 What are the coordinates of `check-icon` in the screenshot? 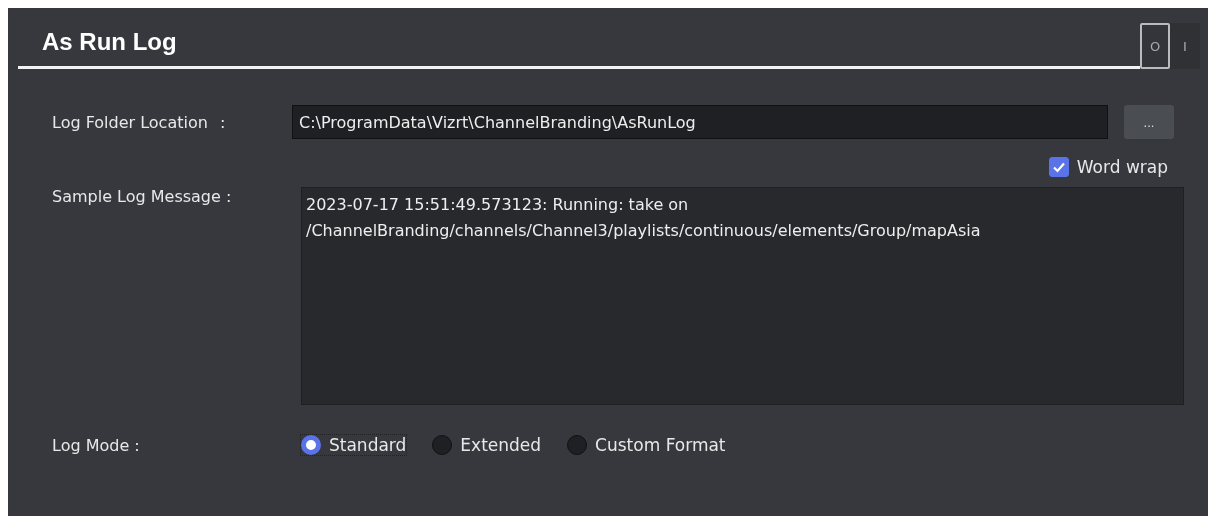 It's located at (1058, 167).